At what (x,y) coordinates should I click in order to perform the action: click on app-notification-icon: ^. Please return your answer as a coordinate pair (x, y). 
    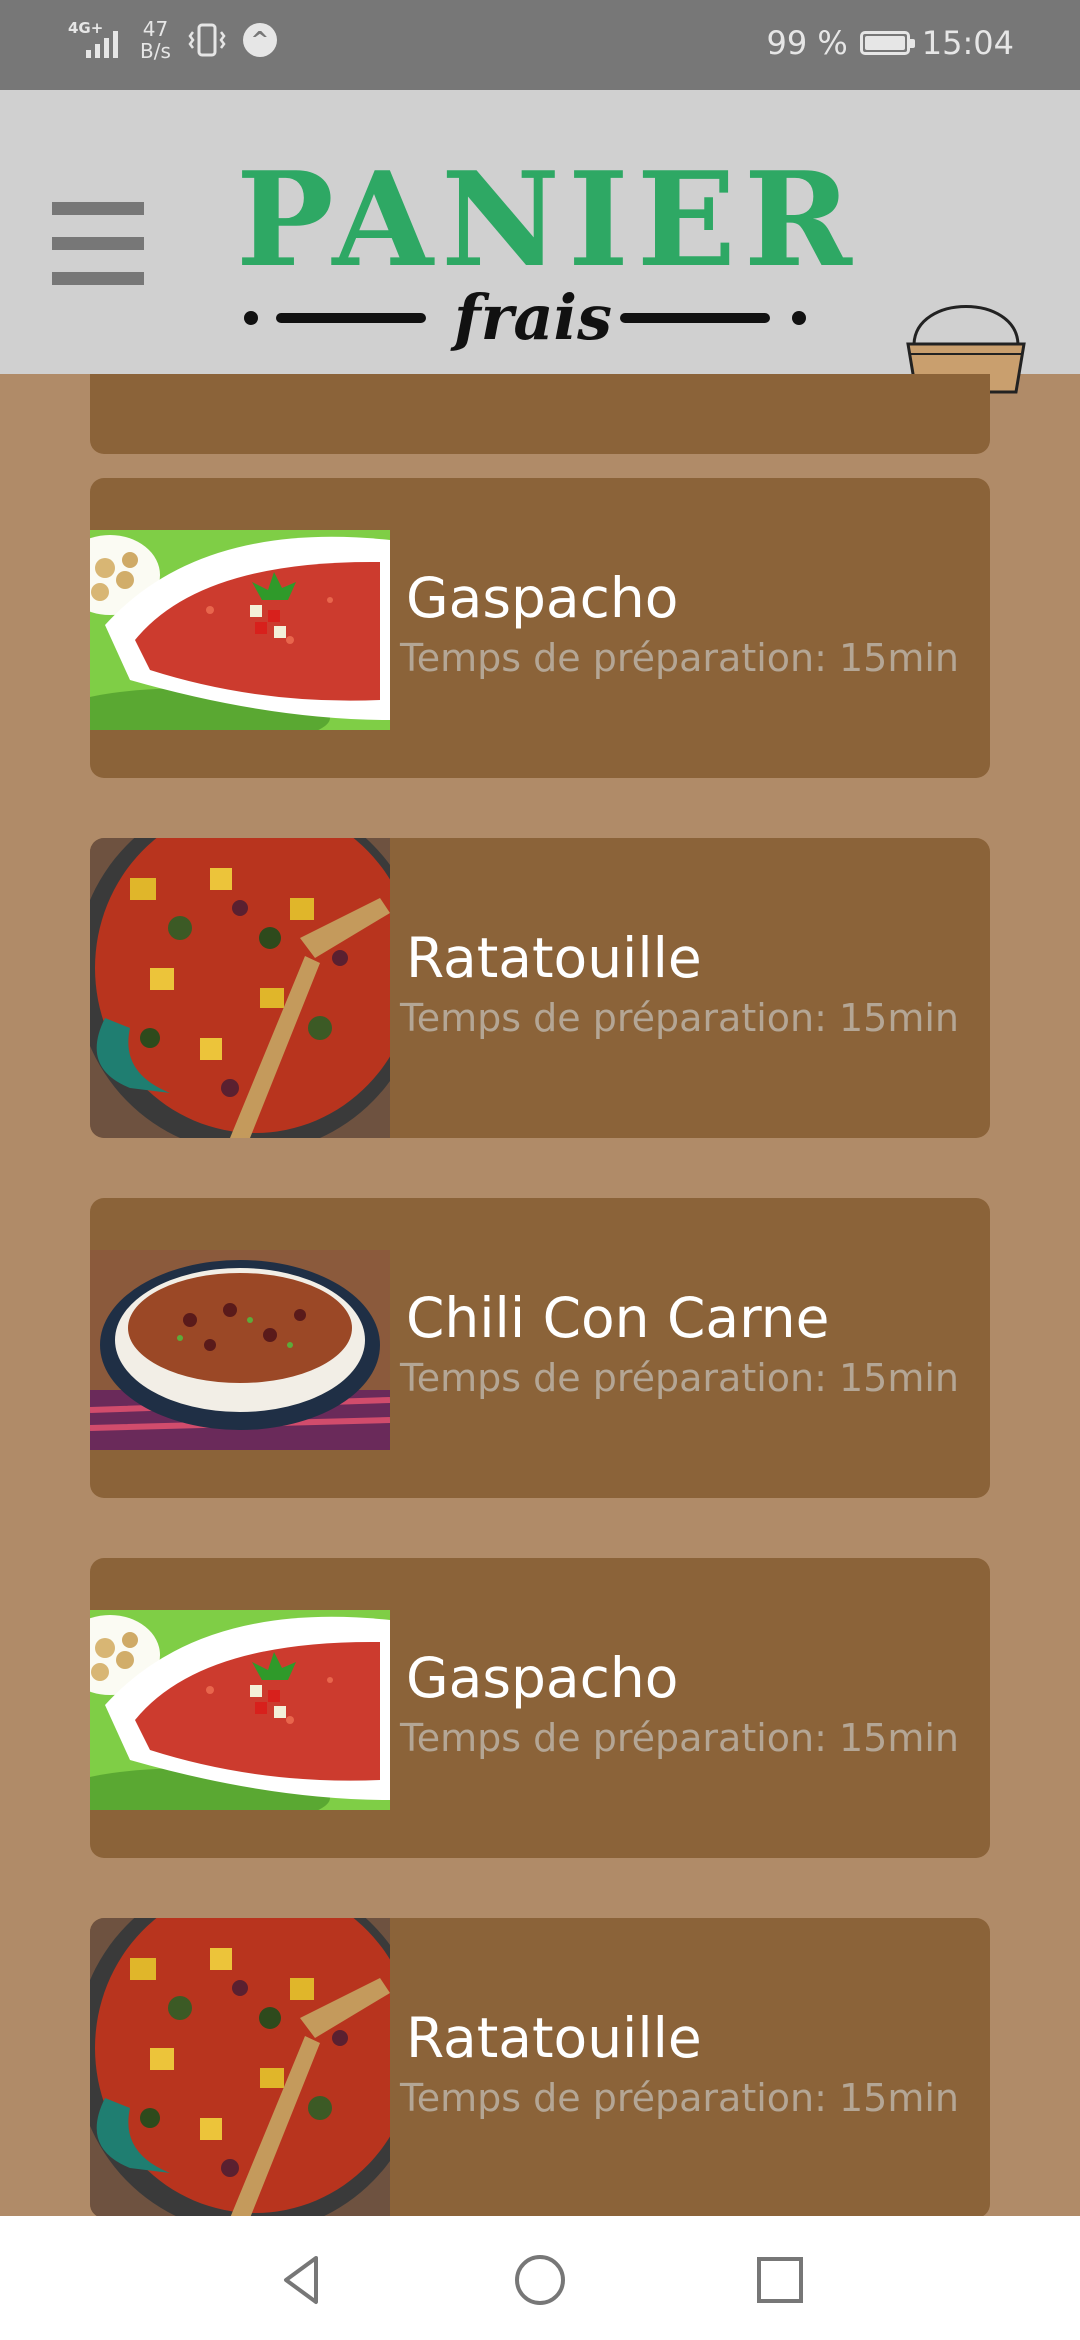
    Looking at the image, I should click on (259, 40).